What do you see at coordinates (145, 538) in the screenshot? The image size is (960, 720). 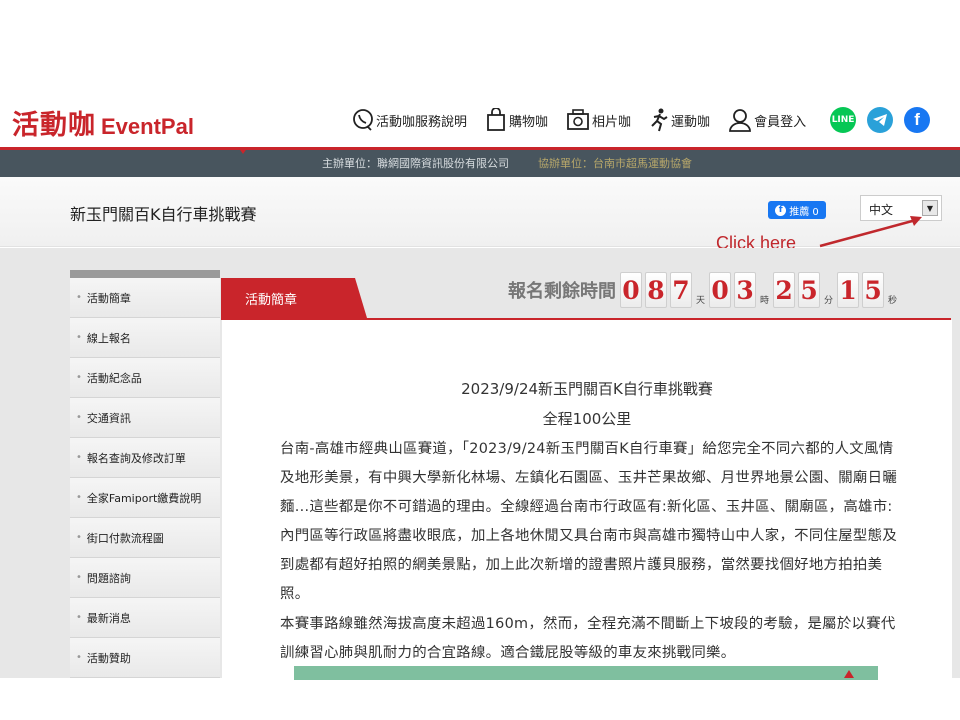 I see `sidebar-item-jkopay: • 街口付款流程圖` at bounding box center [145, 538].